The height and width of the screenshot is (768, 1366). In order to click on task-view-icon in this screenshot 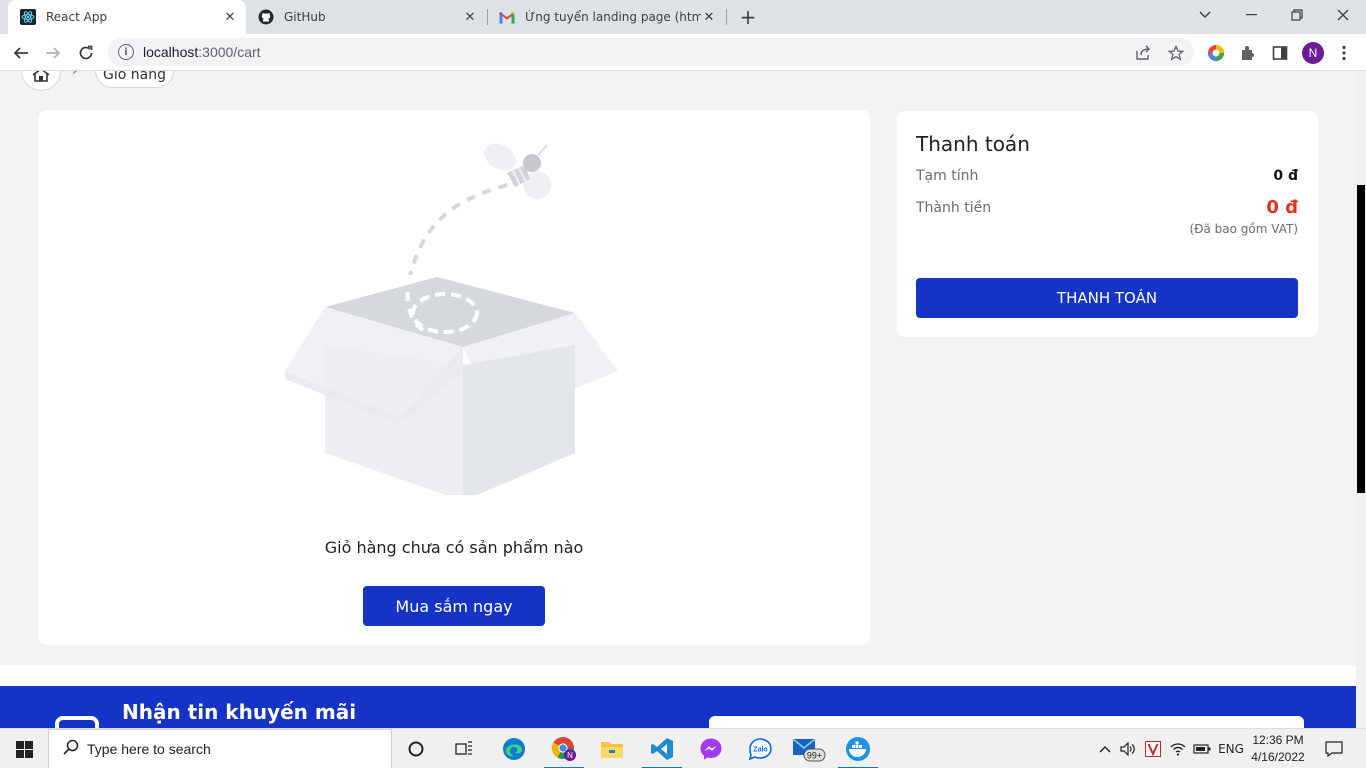, I will do `click(463, 748)`.